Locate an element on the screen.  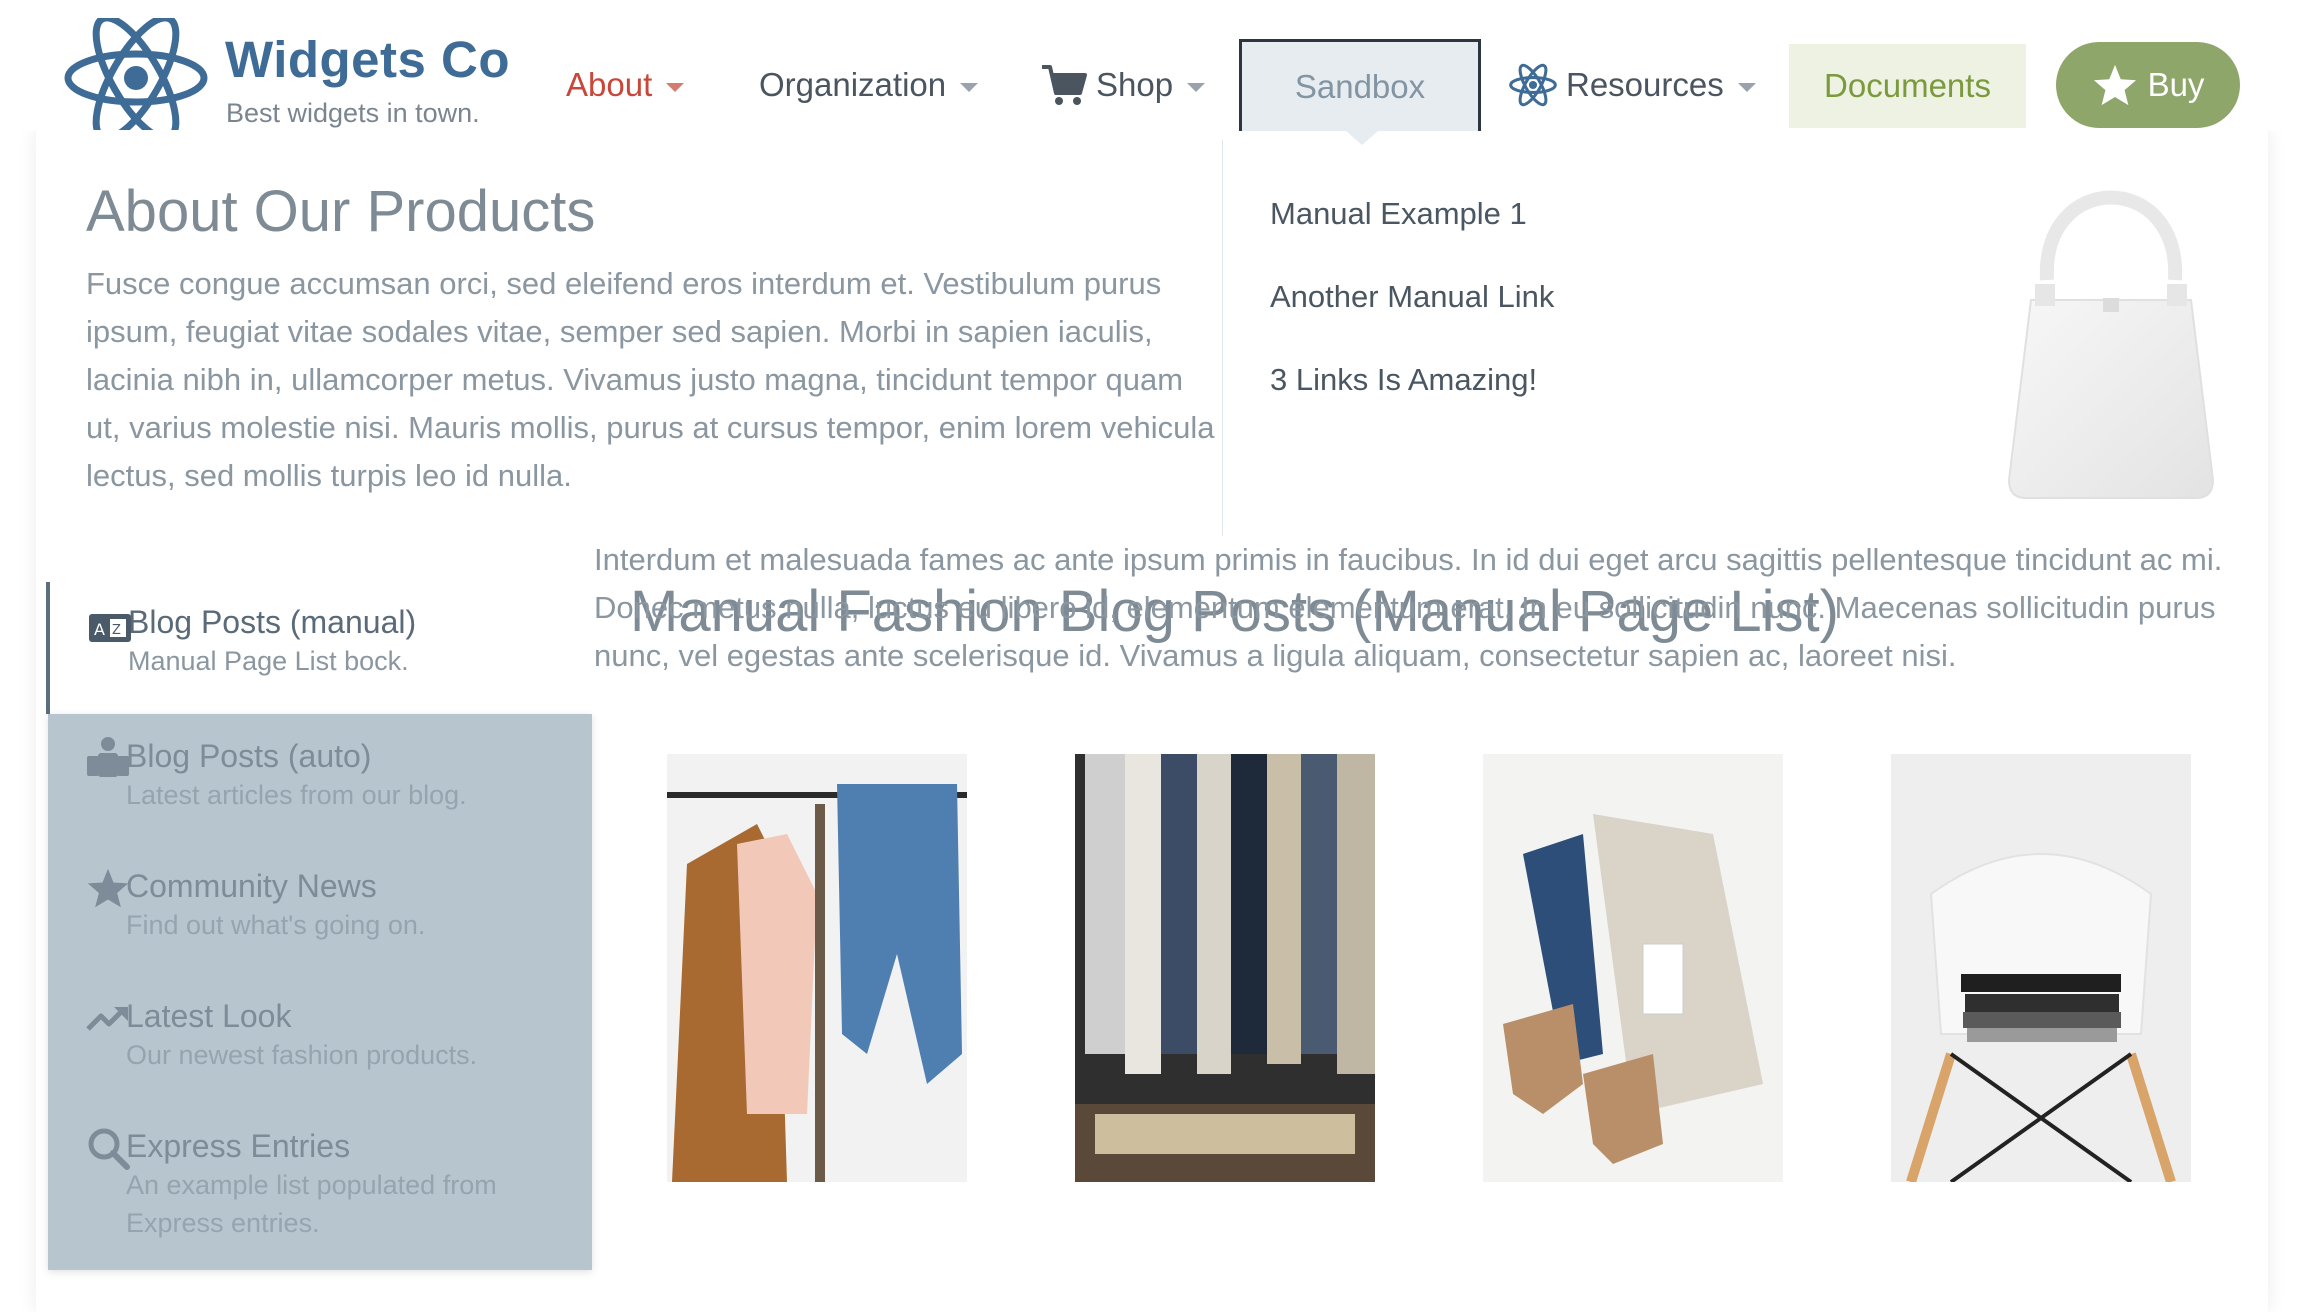
menu-link-manual-example-1: Manual Example 1 is located at coordinates (1398, 214).